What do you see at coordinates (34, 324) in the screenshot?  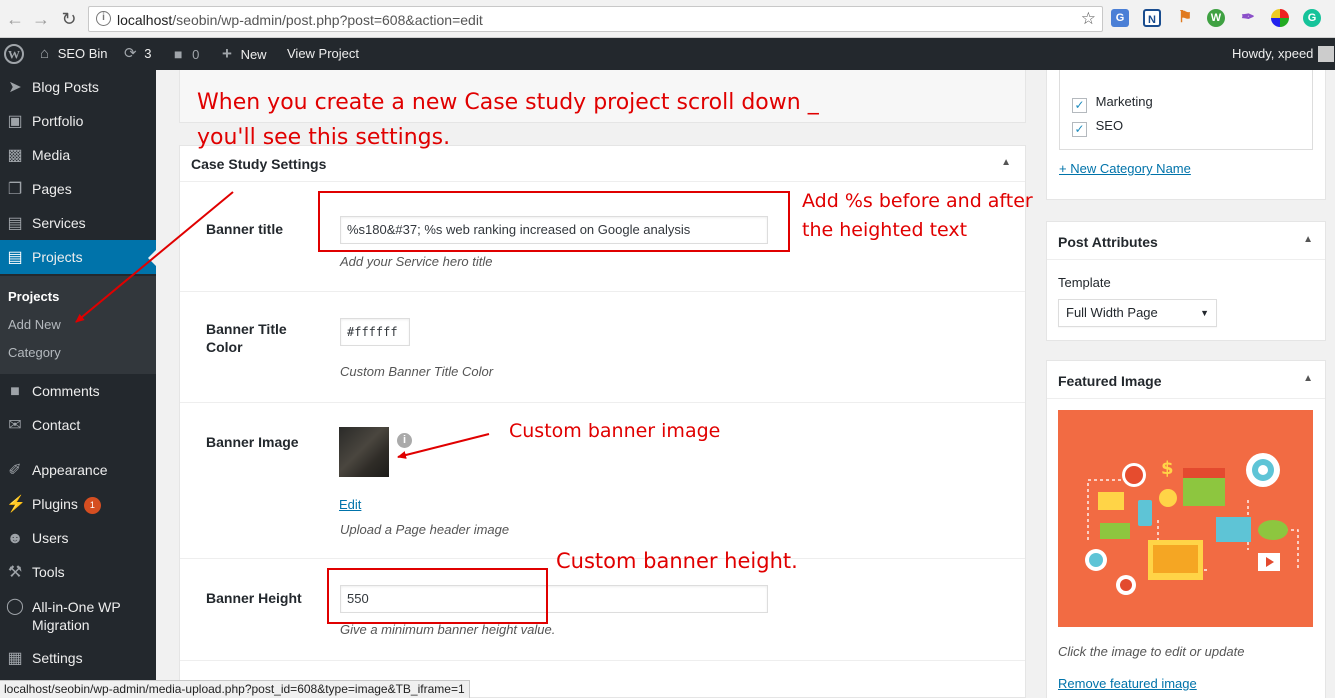 I see `submenu-item-add-new: Add New` at bounding box center [34, 324].